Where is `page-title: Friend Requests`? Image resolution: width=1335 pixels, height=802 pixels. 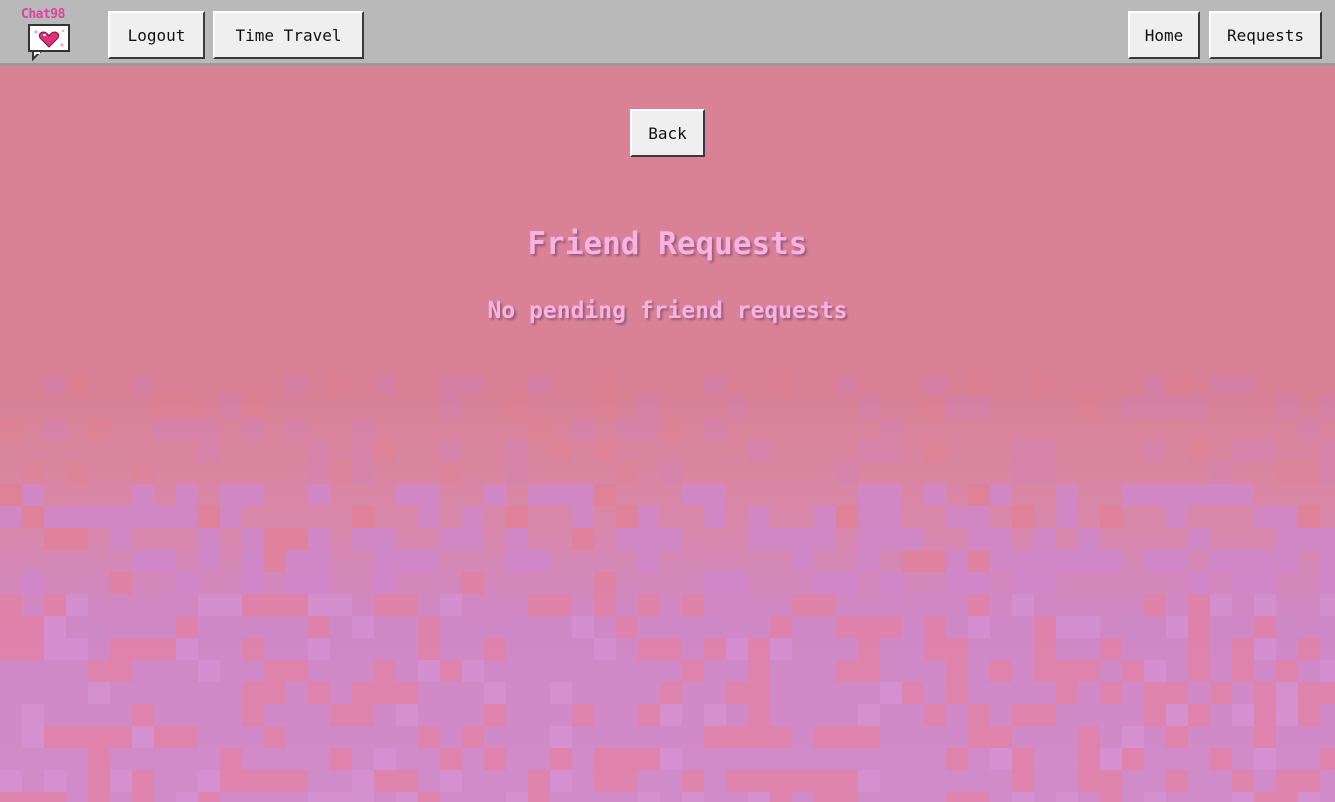
page-title: Friend Requests is located at coordinates (667, 244).